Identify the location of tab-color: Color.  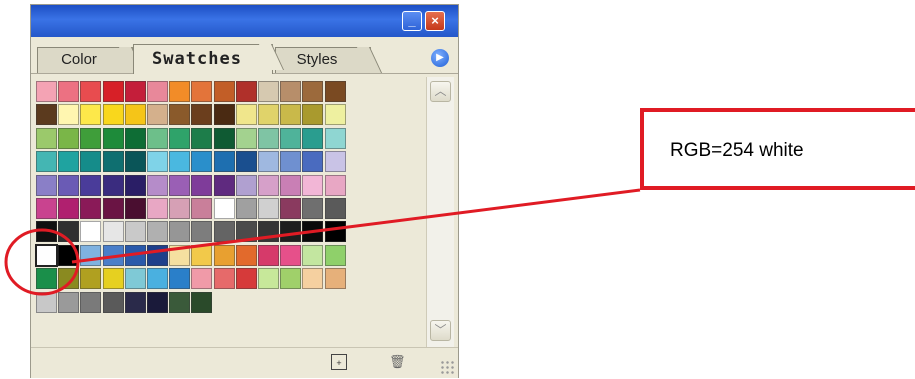
(85, 60).